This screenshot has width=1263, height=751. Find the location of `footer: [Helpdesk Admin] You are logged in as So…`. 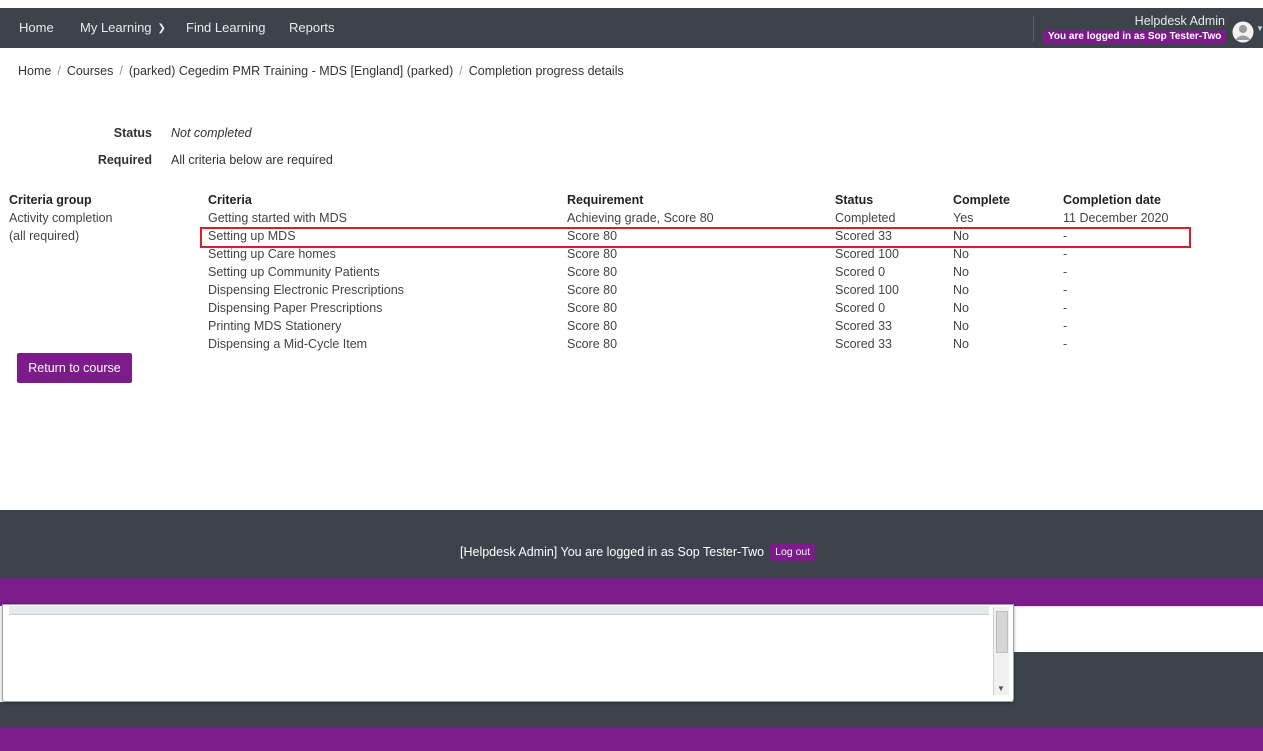

footer: [Helpdesk Admin] You are logged in as So… is located at coordinates (631, 544).